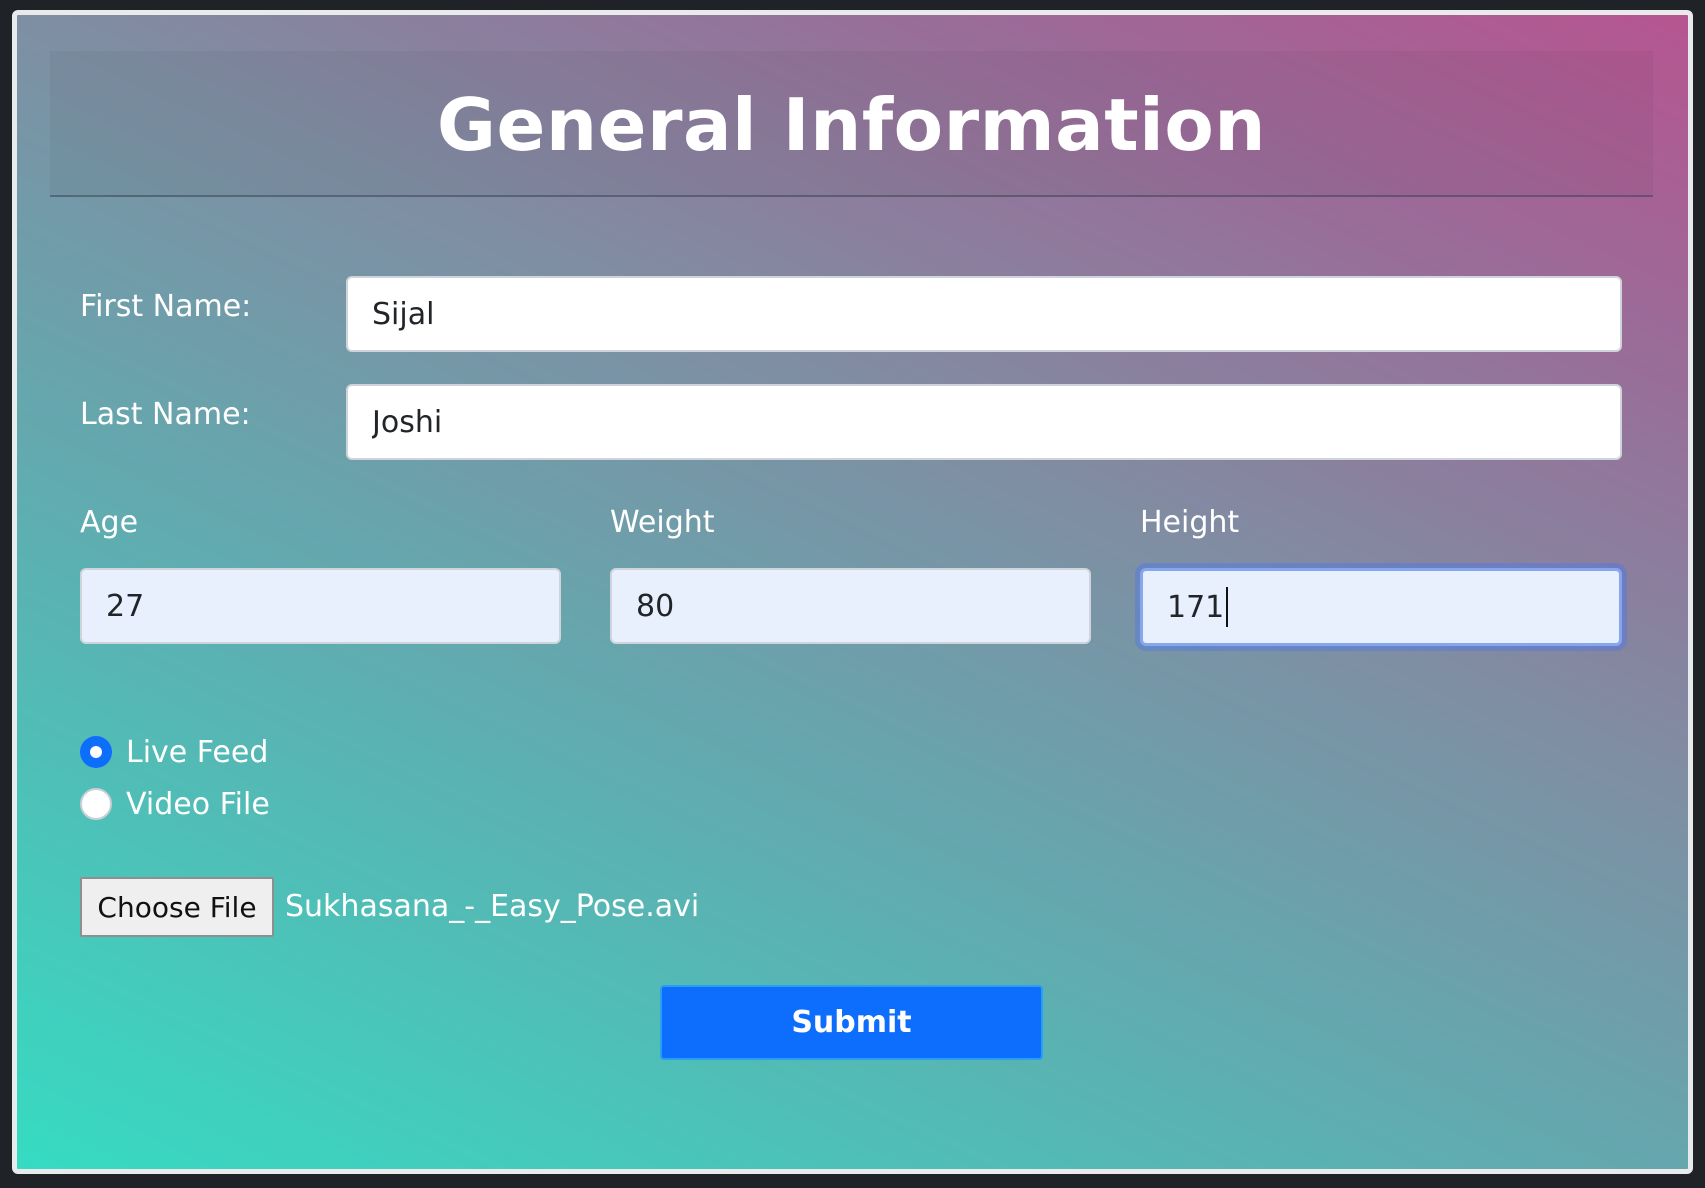  Describe the element at coordinates (320, 606) in the screenshot. I see `age-input` at that location.